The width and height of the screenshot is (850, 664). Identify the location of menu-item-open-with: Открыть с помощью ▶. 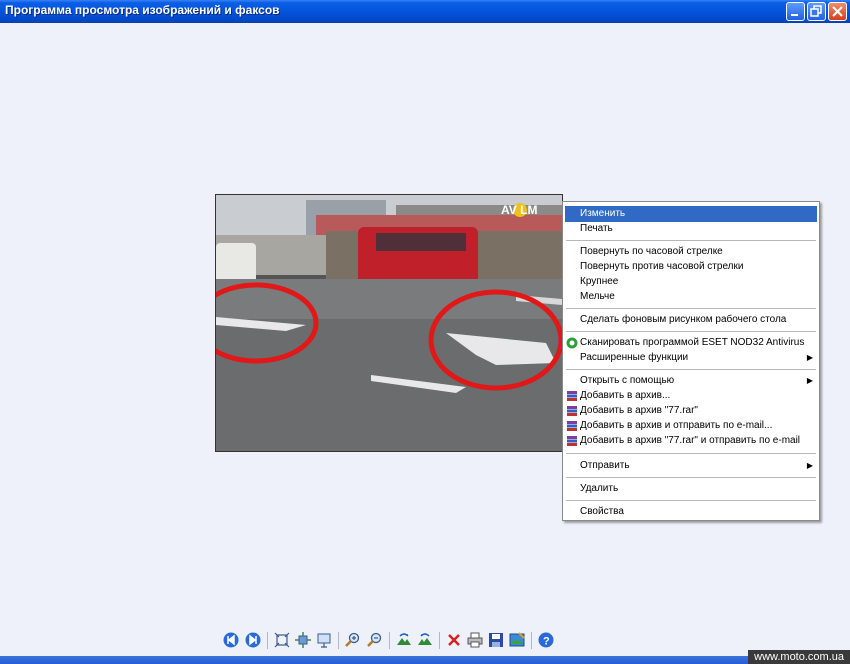
(691, 381).